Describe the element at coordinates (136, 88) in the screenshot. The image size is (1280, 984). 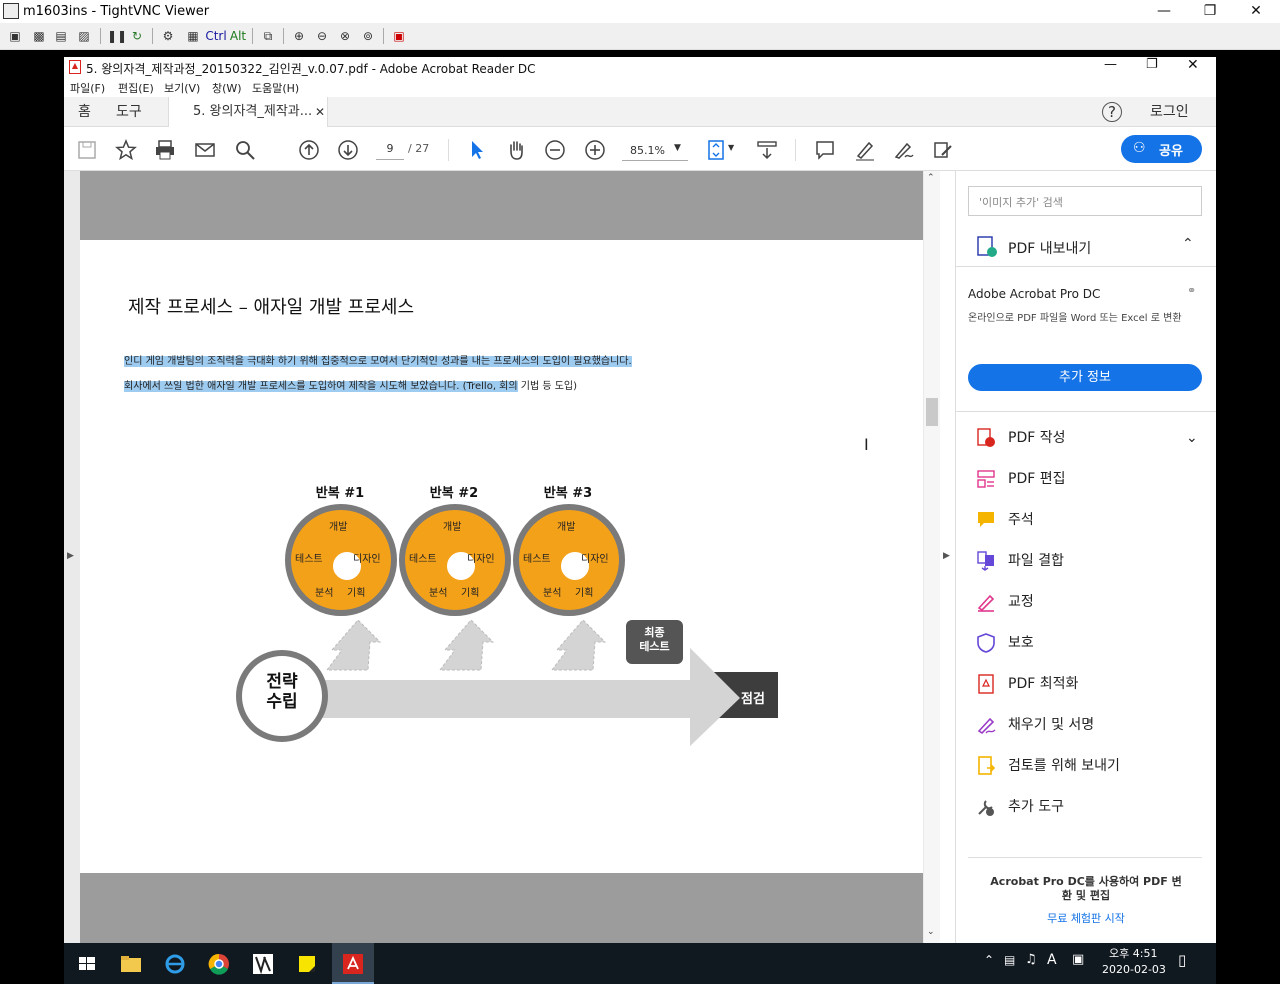
I see `menu-edit: 편집(E)` at that location.